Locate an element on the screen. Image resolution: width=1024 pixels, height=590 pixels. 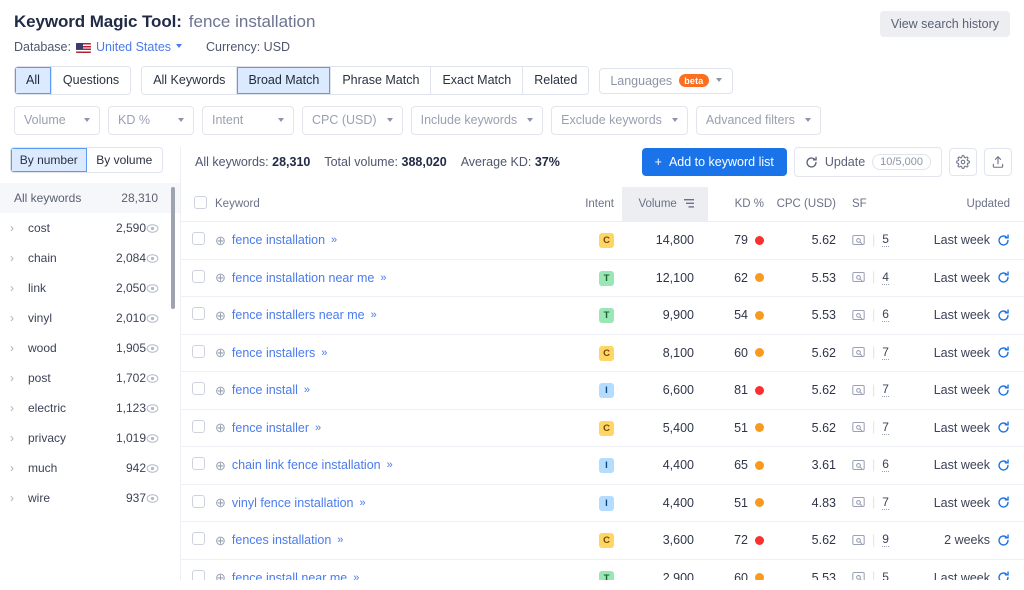
keyword-link: fence installer is located at coordinates (270, 428).